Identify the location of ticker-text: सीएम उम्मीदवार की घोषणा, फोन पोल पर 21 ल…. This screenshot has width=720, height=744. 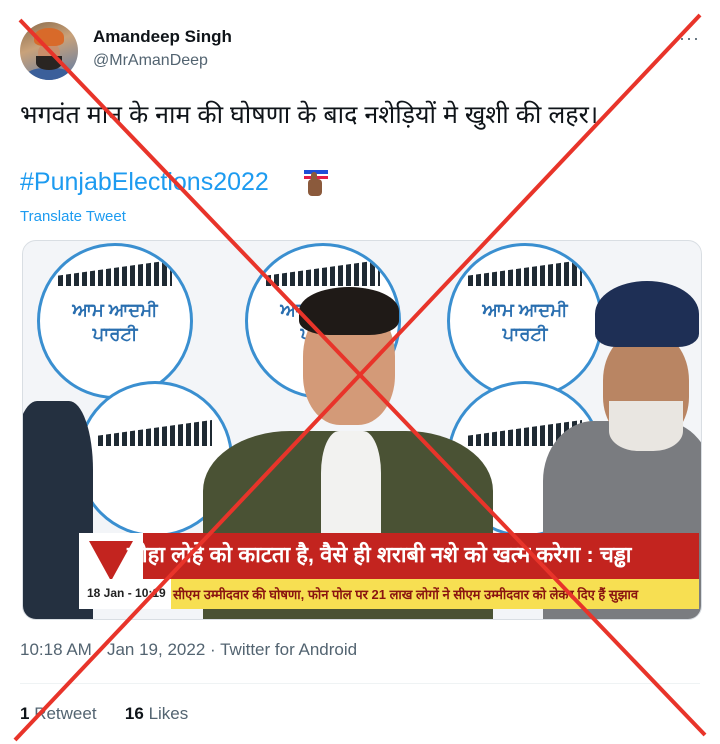
(406, 594).